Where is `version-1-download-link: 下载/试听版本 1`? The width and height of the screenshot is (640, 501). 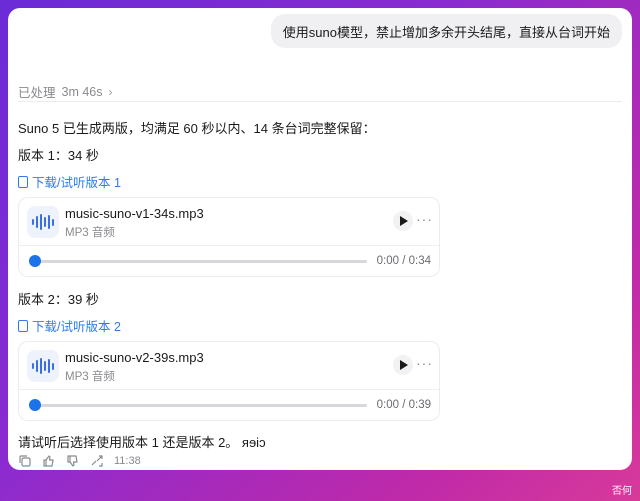 version-1-download-link: 下载/试听版本 1 is located at coordinates (69, 181).